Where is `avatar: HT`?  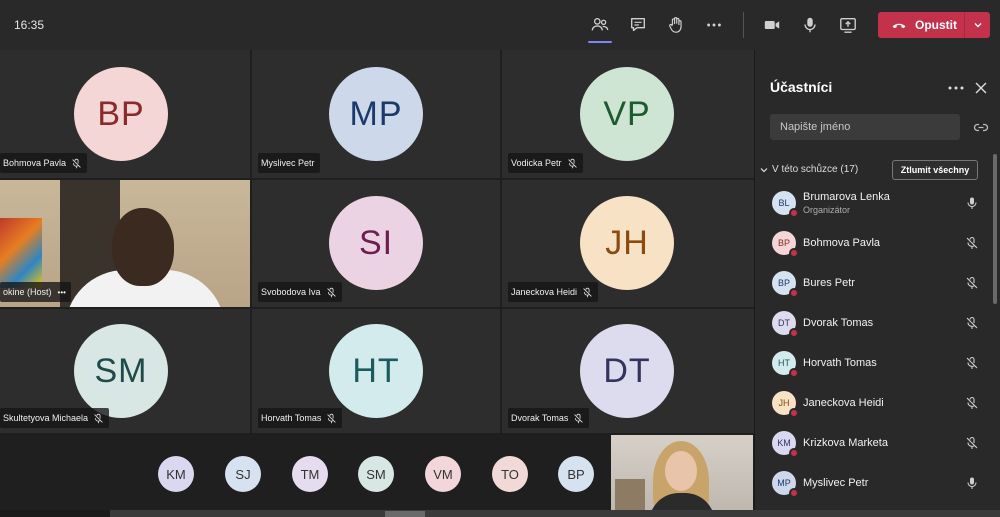
avatar: HT is located at coordinates (785, 364).